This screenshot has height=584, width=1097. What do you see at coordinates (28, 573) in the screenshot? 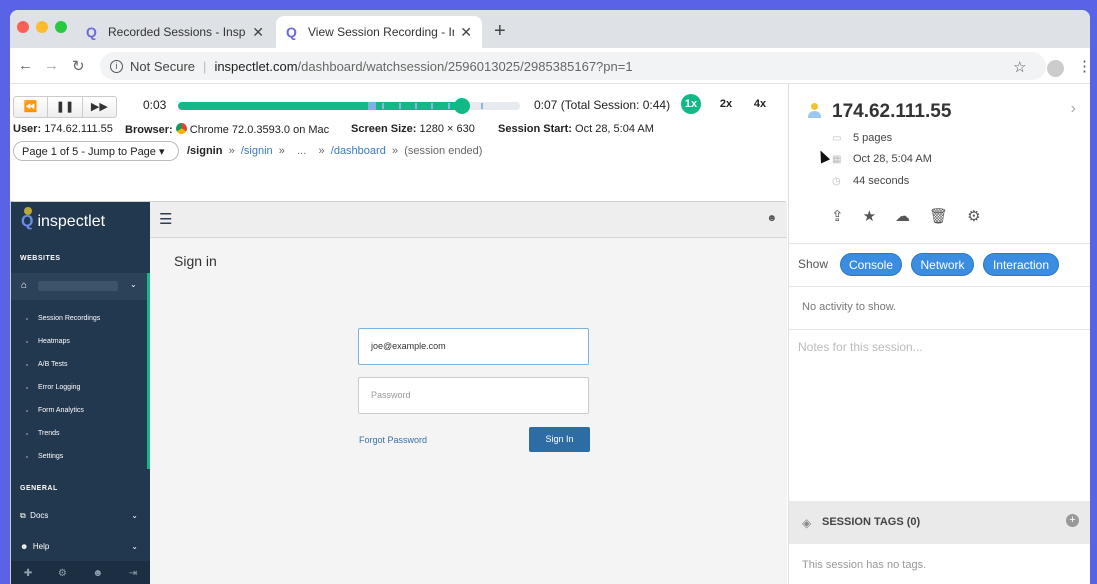
I see `add-icon: ✚` at bounding box center [28, 573].